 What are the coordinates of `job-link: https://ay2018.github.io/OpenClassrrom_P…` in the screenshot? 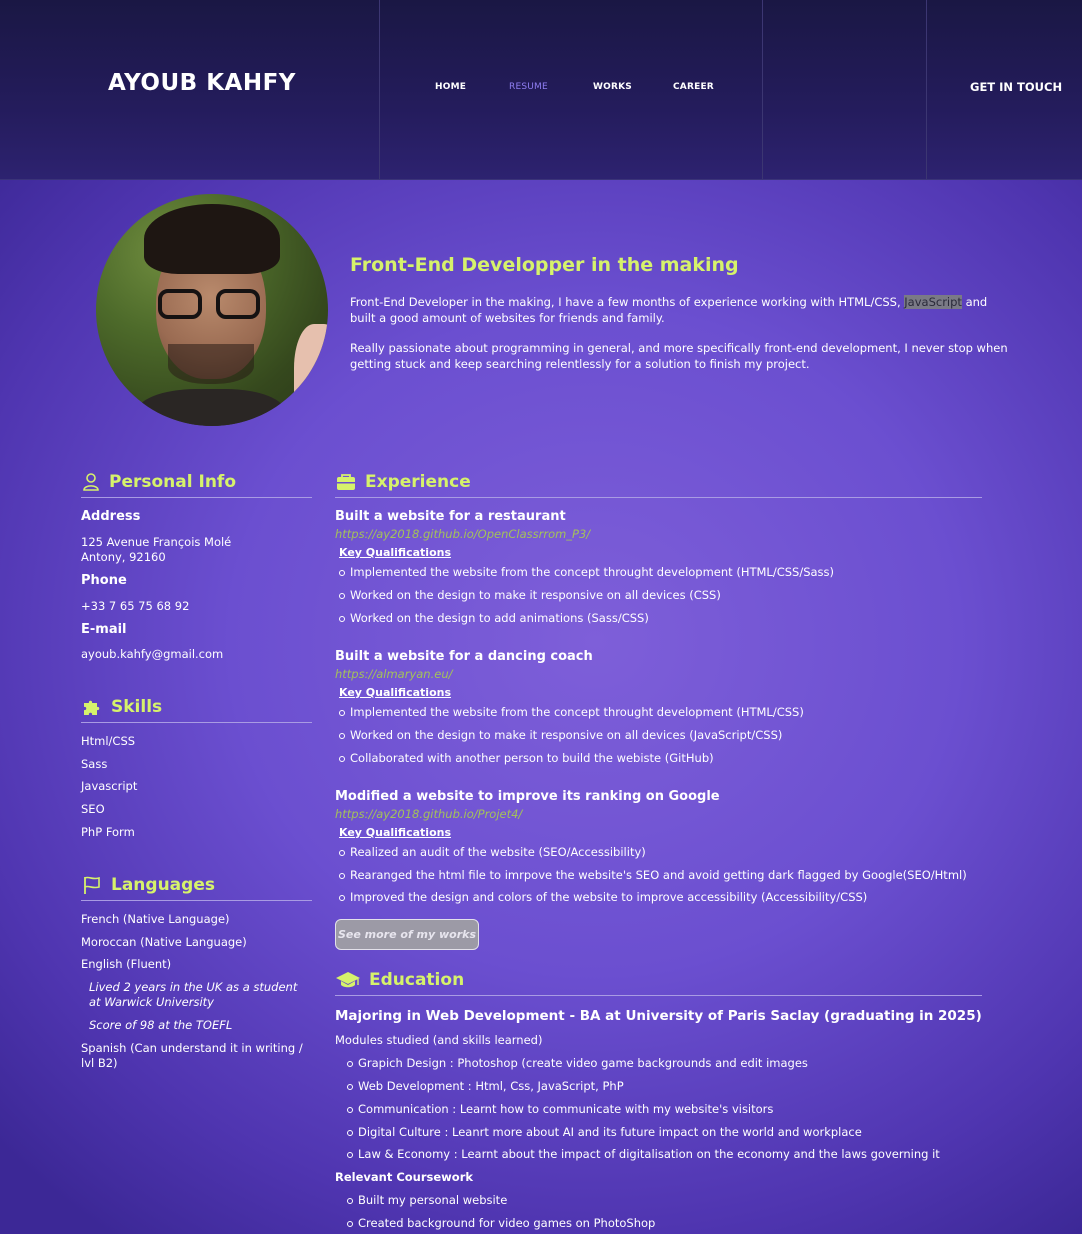 It's located at (462, 534).